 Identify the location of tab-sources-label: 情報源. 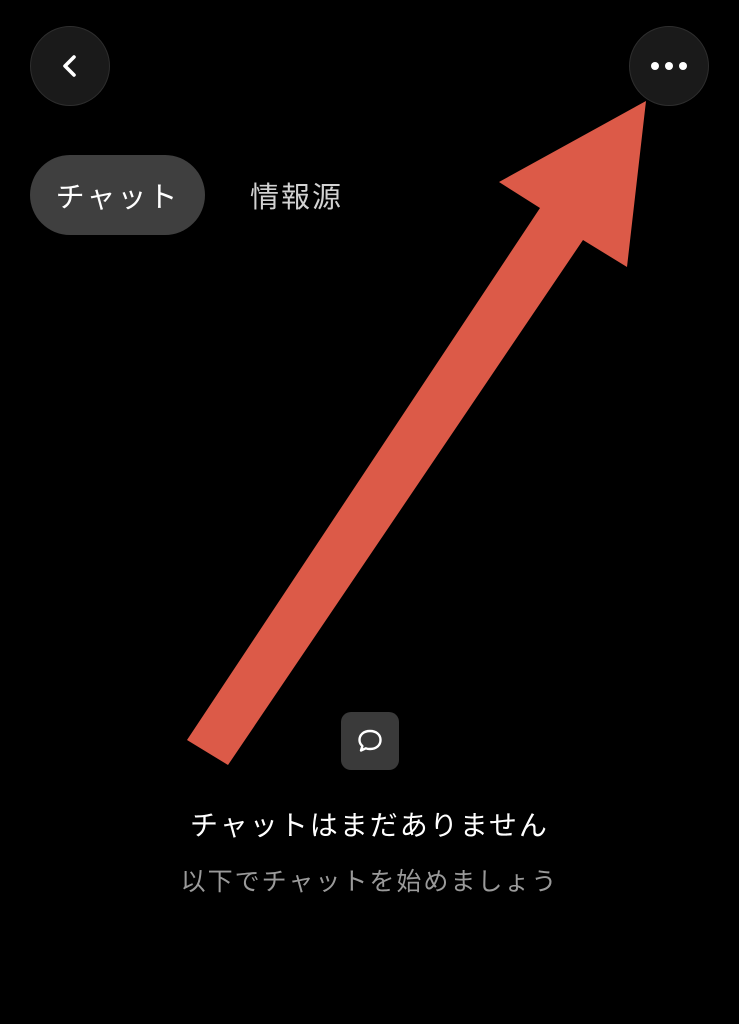
(297, 197).